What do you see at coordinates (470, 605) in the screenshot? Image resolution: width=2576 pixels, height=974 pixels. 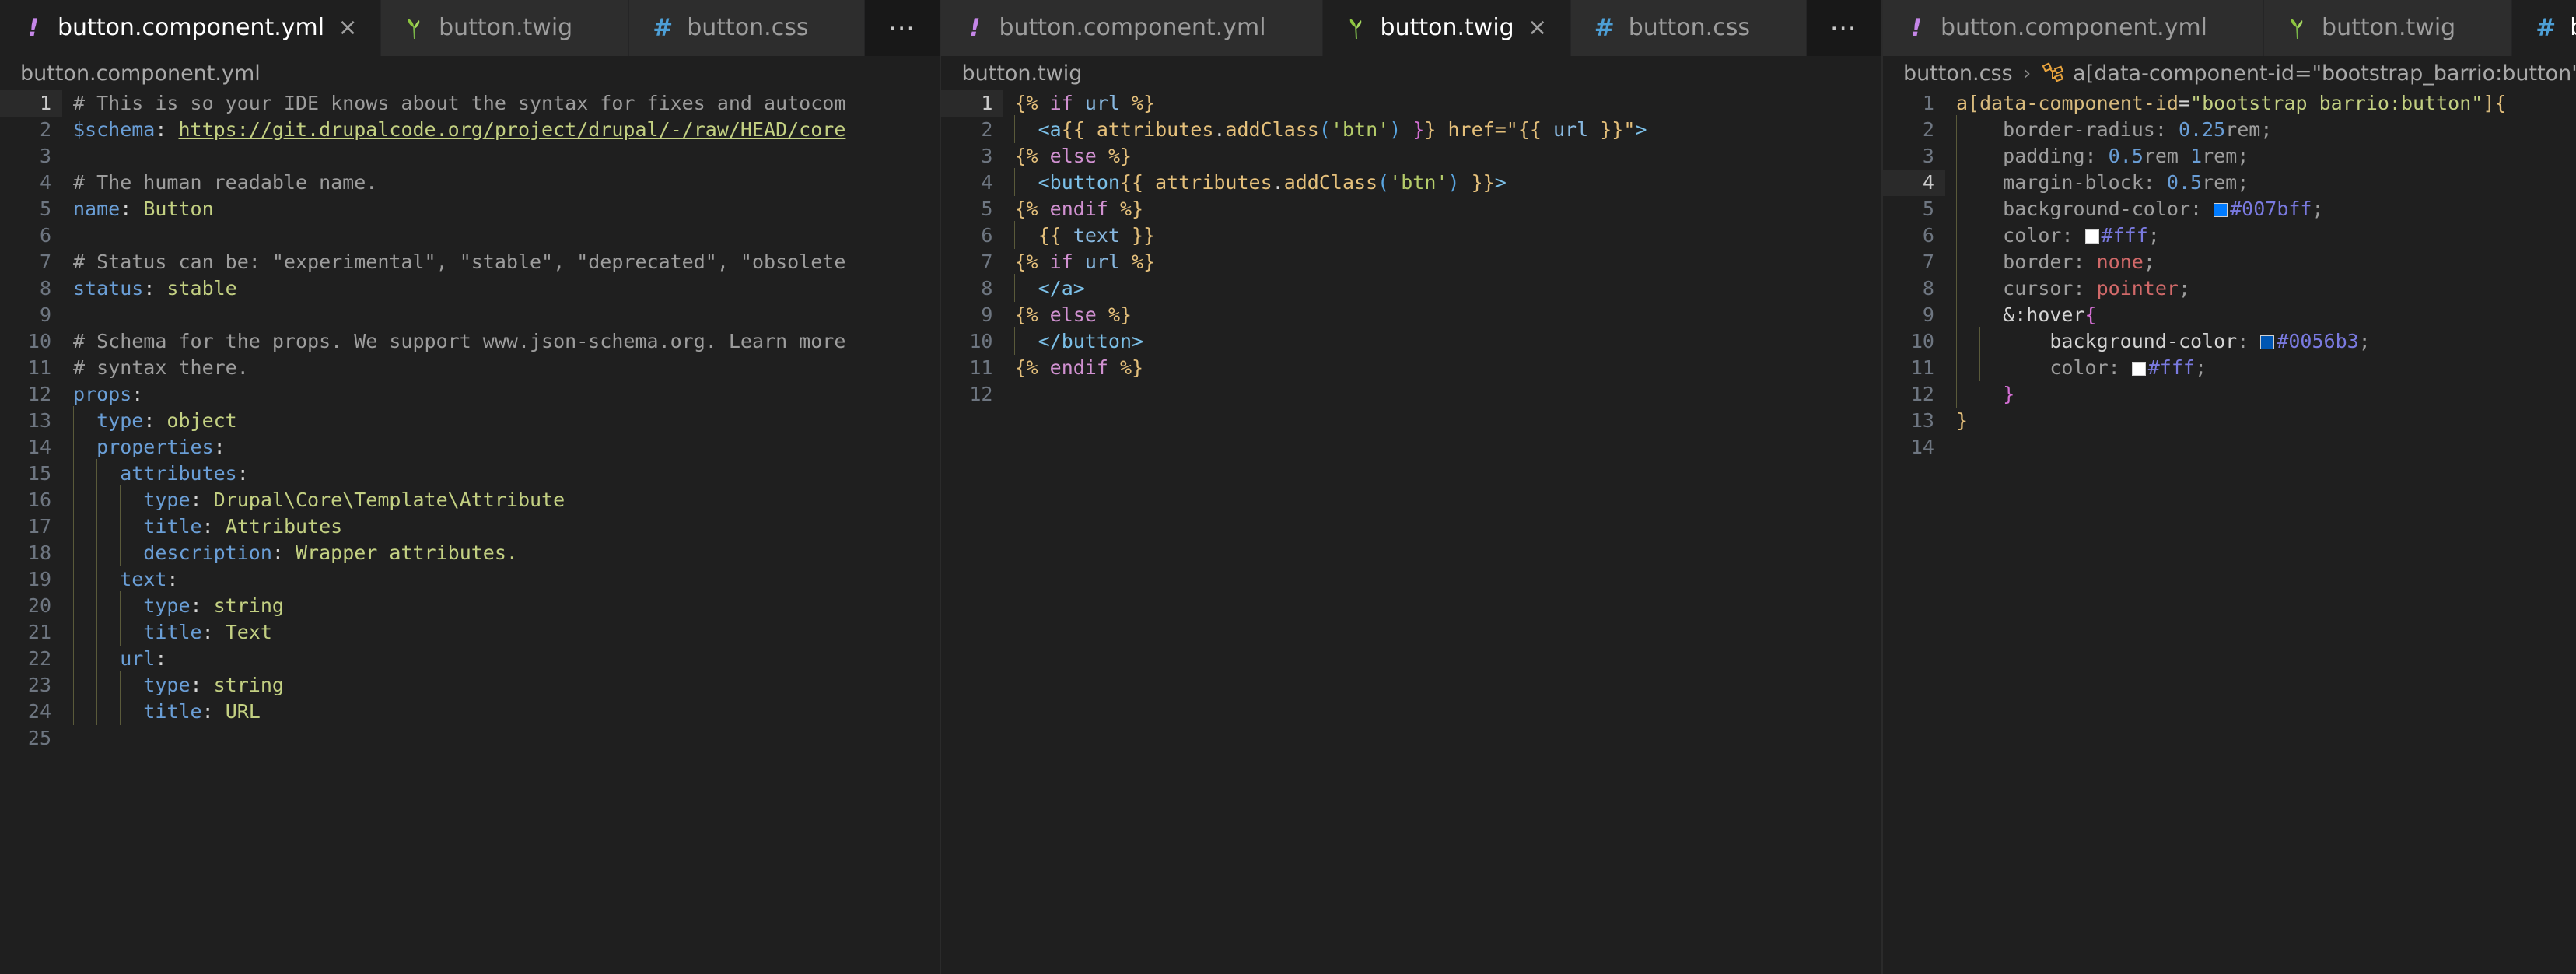 I see `code-line: 20 type: string` at bounding box center [470, 605].